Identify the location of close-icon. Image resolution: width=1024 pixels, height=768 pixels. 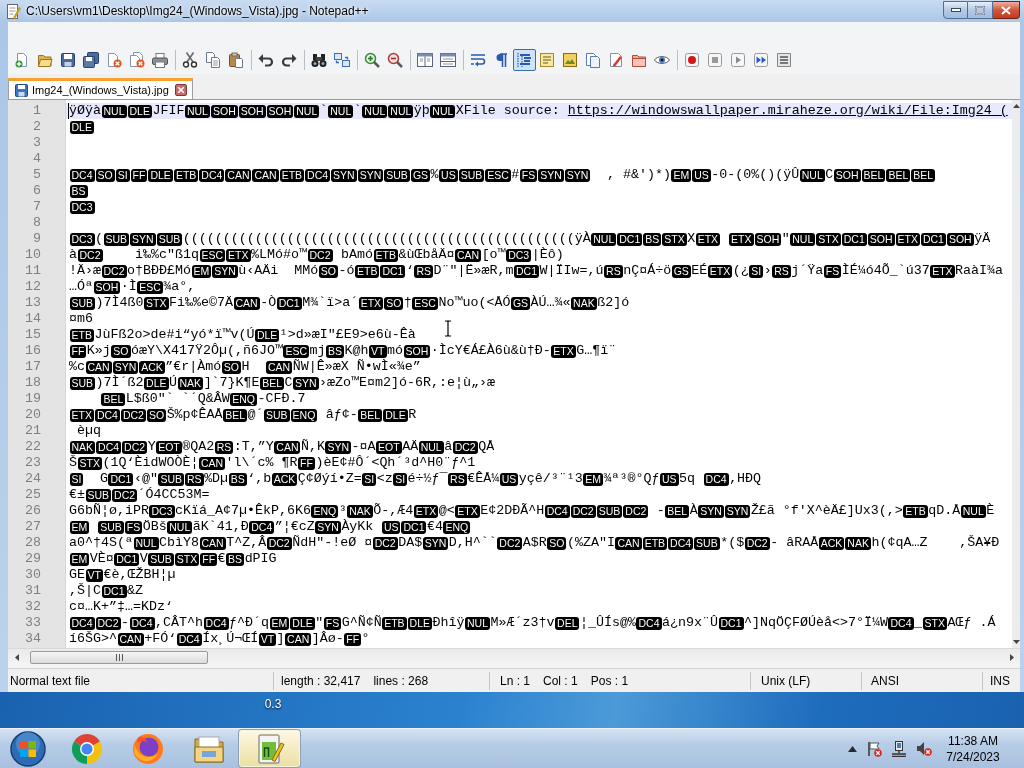
(180, 90).